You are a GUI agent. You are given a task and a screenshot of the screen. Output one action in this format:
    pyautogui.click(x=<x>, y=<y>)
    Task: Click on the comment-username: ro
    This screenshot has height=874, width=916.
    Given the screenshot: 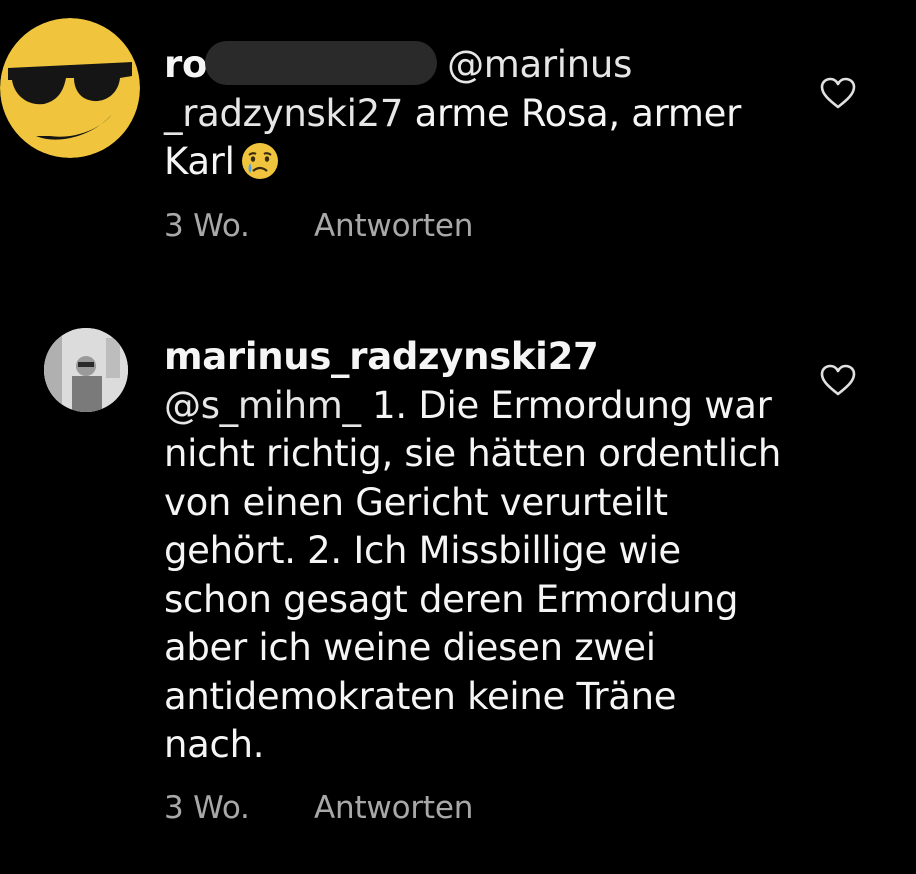 What is the action you would take?
    pyautogui.click(x=185, y=64)
    